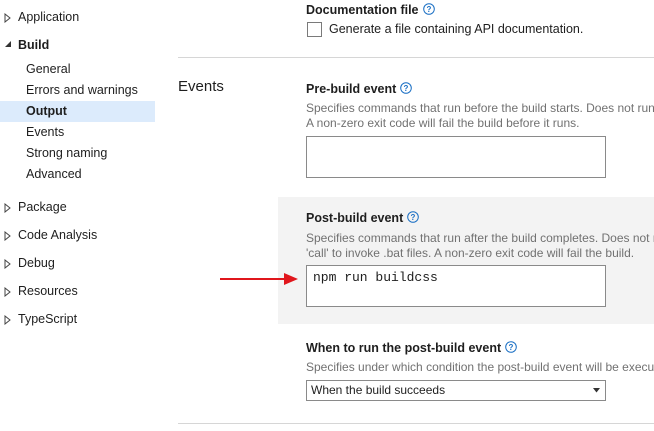 The height and width of the screenshot is (431, 654). I want to click on run-post-build-selected: When the build succeeds, so click(378, 390).